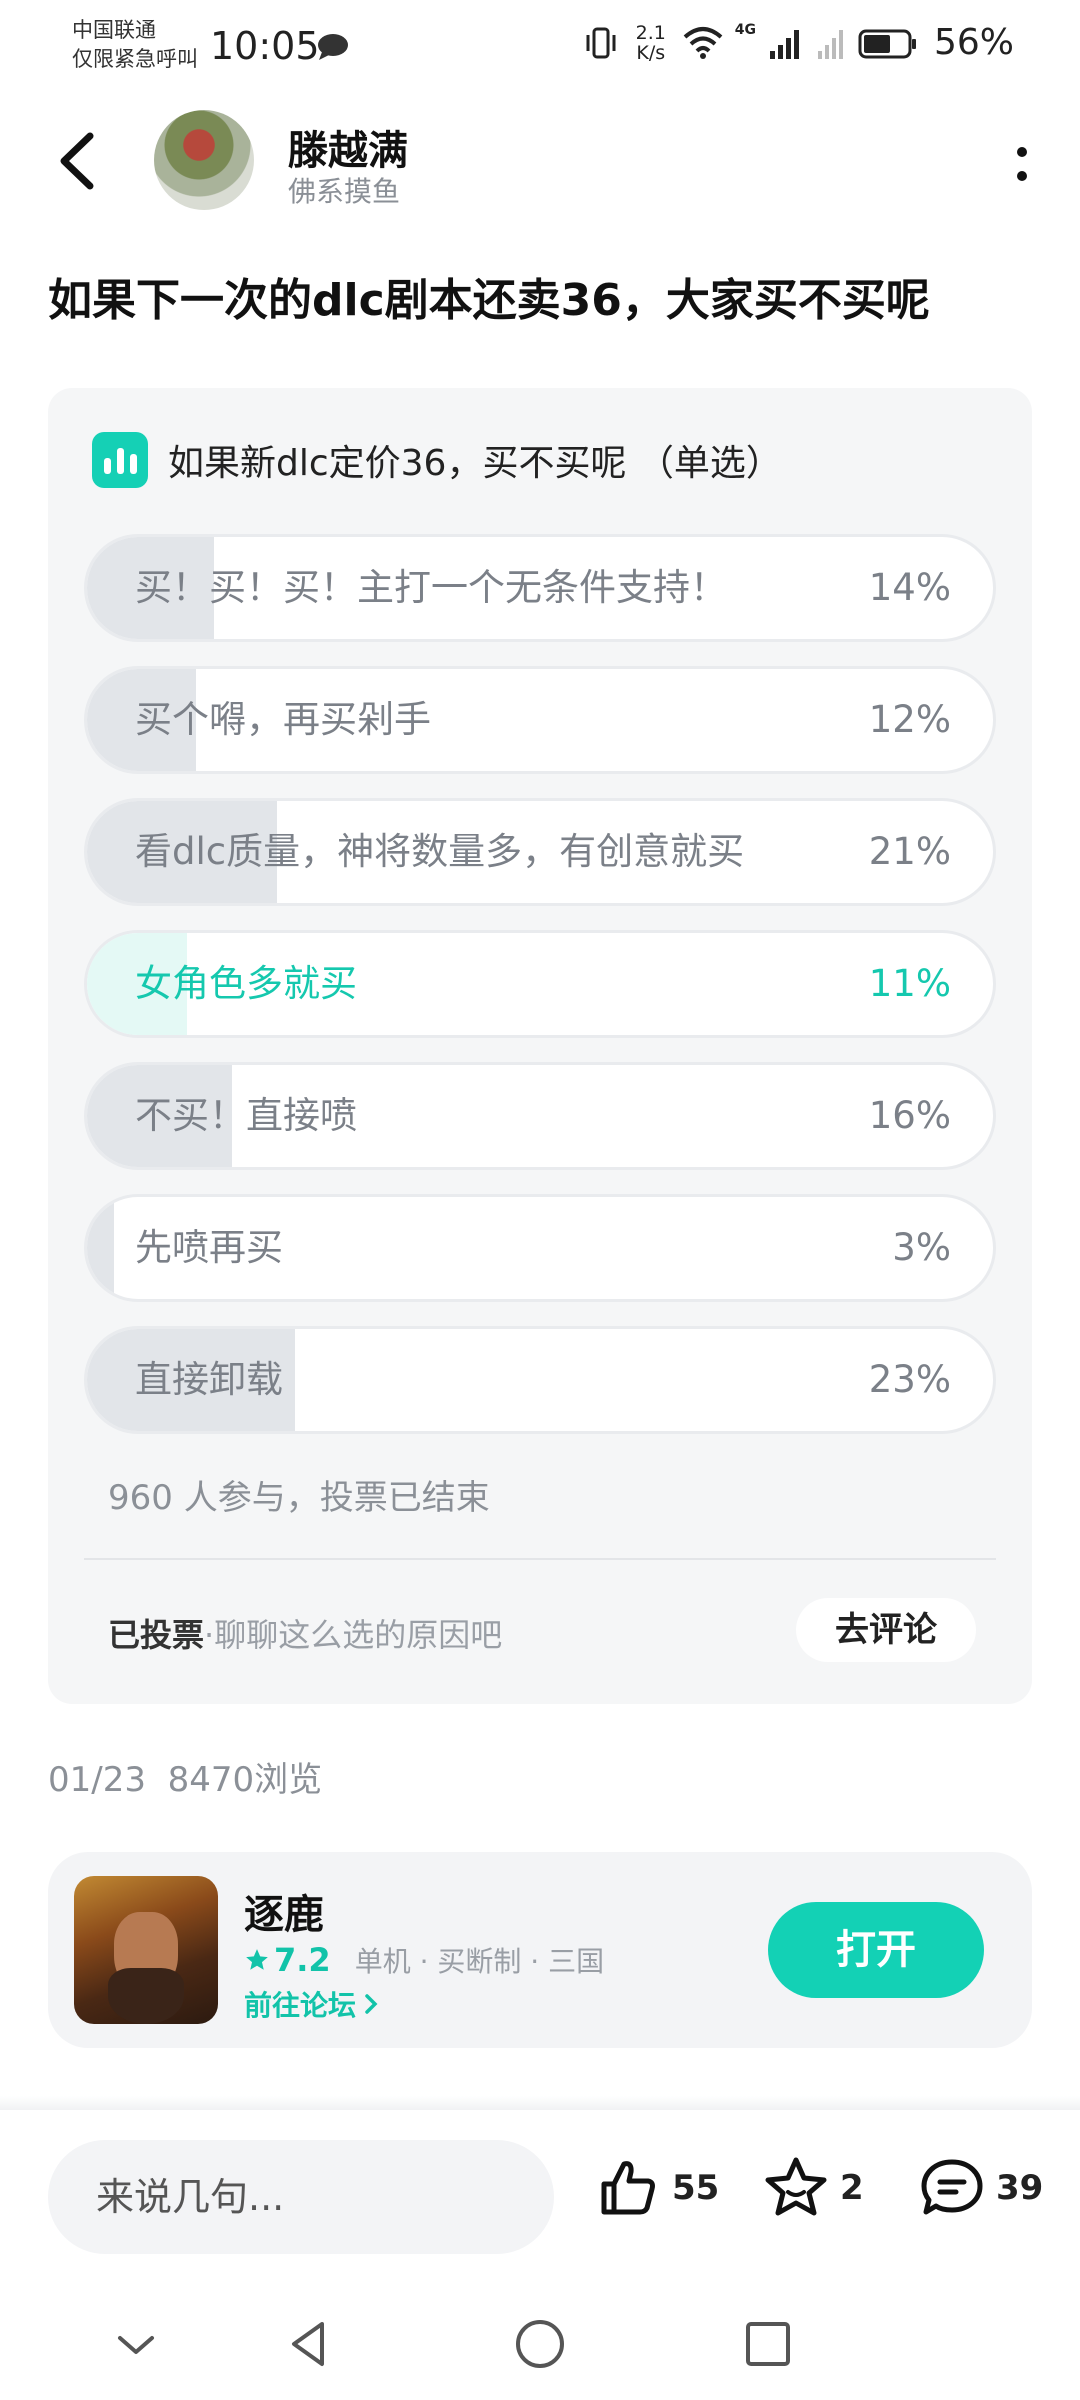  I want to click on poll-option-label: 直接卸载, so click(209, 1379).